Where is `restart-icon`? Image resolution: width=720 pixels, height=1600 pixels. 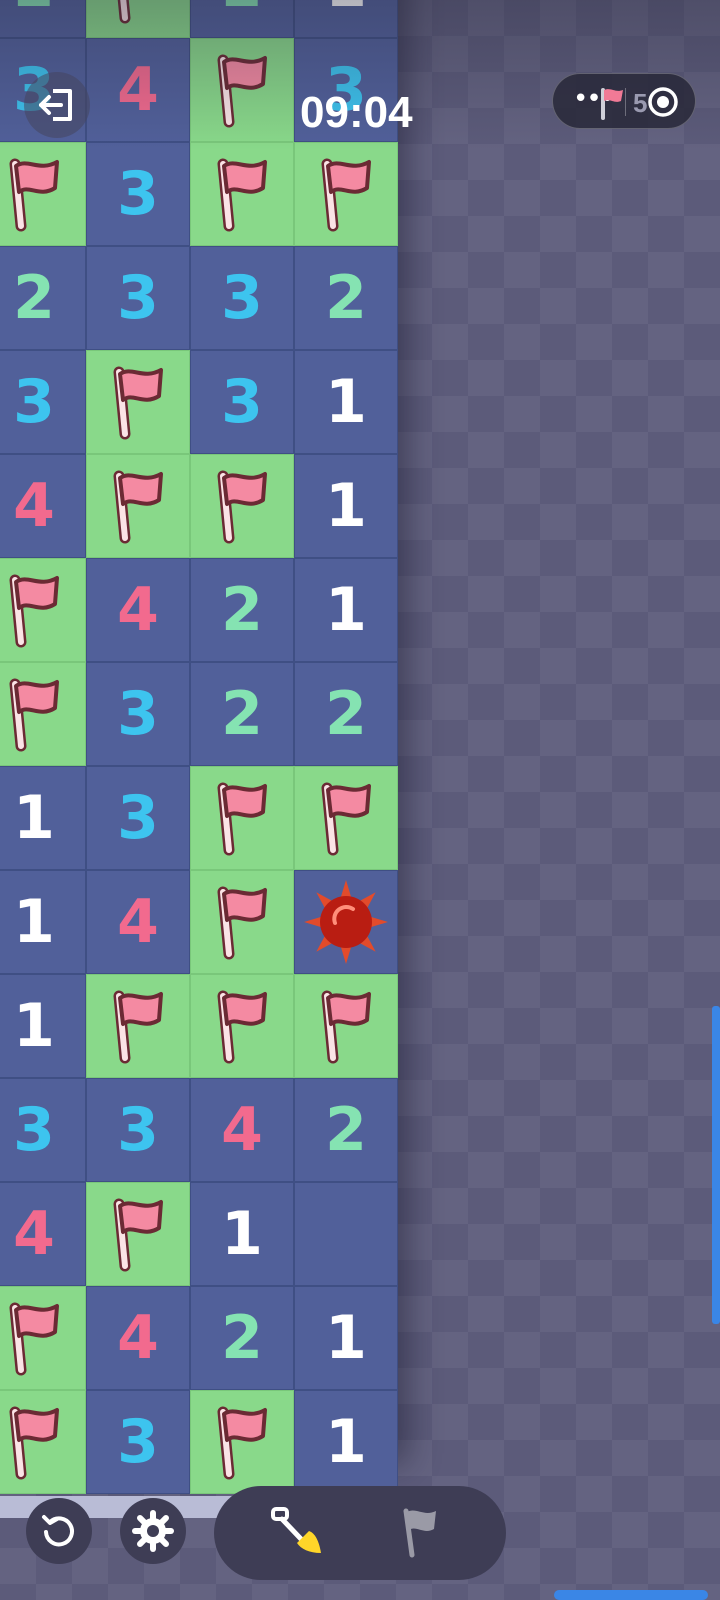
restart-icon is located at coordinates (58, 1531).